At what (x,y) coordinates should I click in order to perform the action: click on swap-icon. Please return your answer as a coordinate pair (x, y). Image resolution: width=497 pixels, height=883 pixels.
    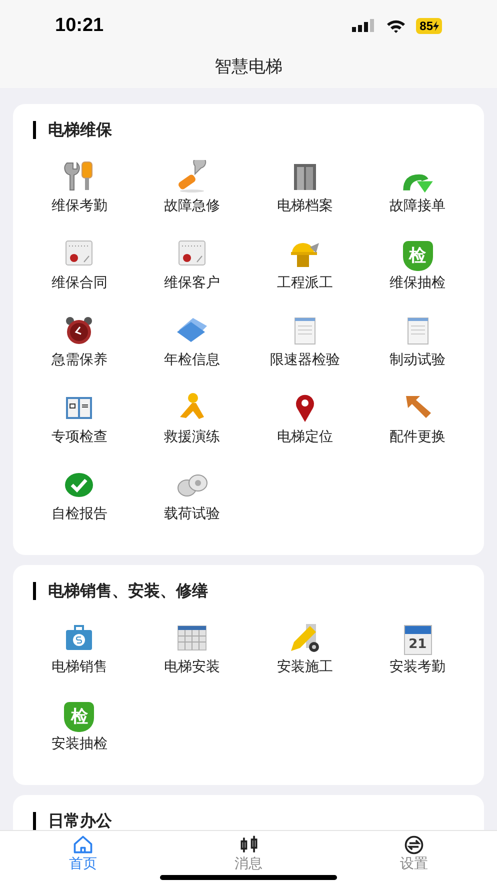
    Looking at the image, I should click on (414, 845).